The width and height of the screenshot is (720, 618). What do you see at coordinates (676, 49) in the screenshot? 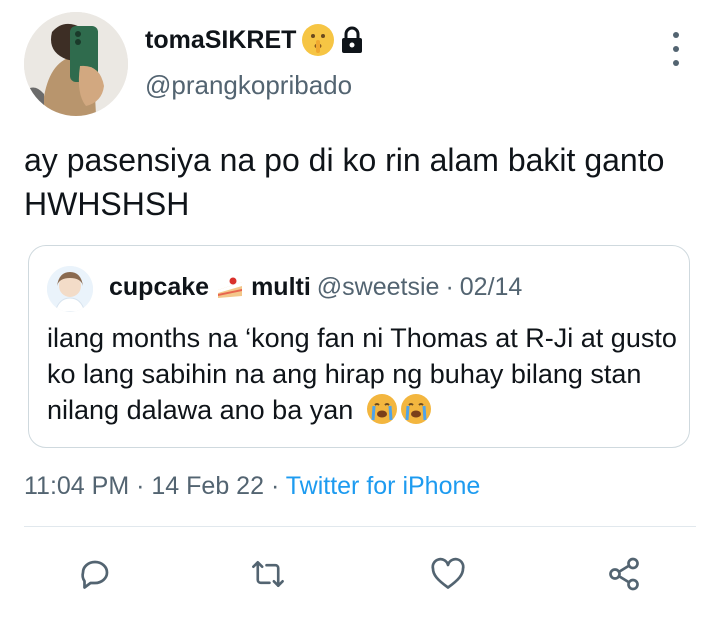
I see `more-options-icon` at bounding box center [676, 49].